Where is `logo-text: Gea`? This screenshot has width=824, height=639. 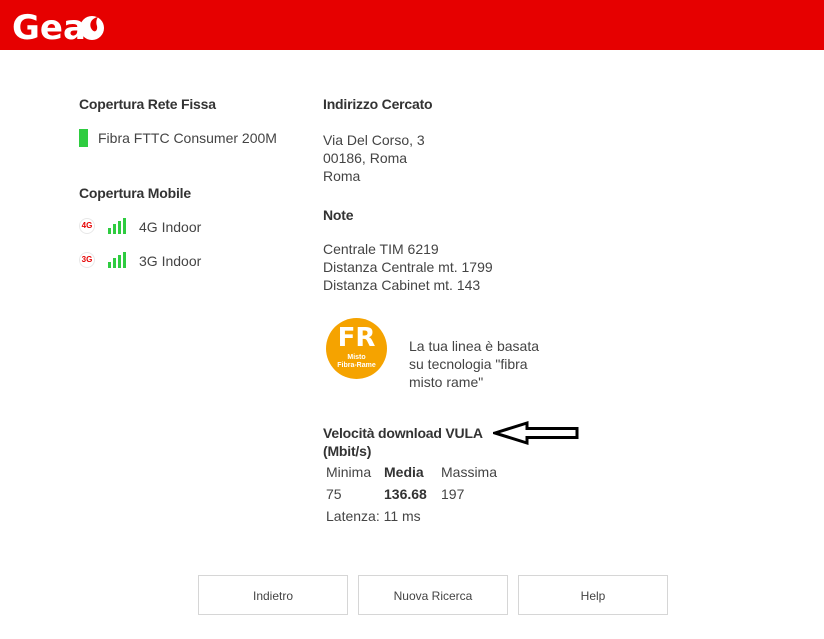
logo-text: Gea is located at coordinates (49, 26).